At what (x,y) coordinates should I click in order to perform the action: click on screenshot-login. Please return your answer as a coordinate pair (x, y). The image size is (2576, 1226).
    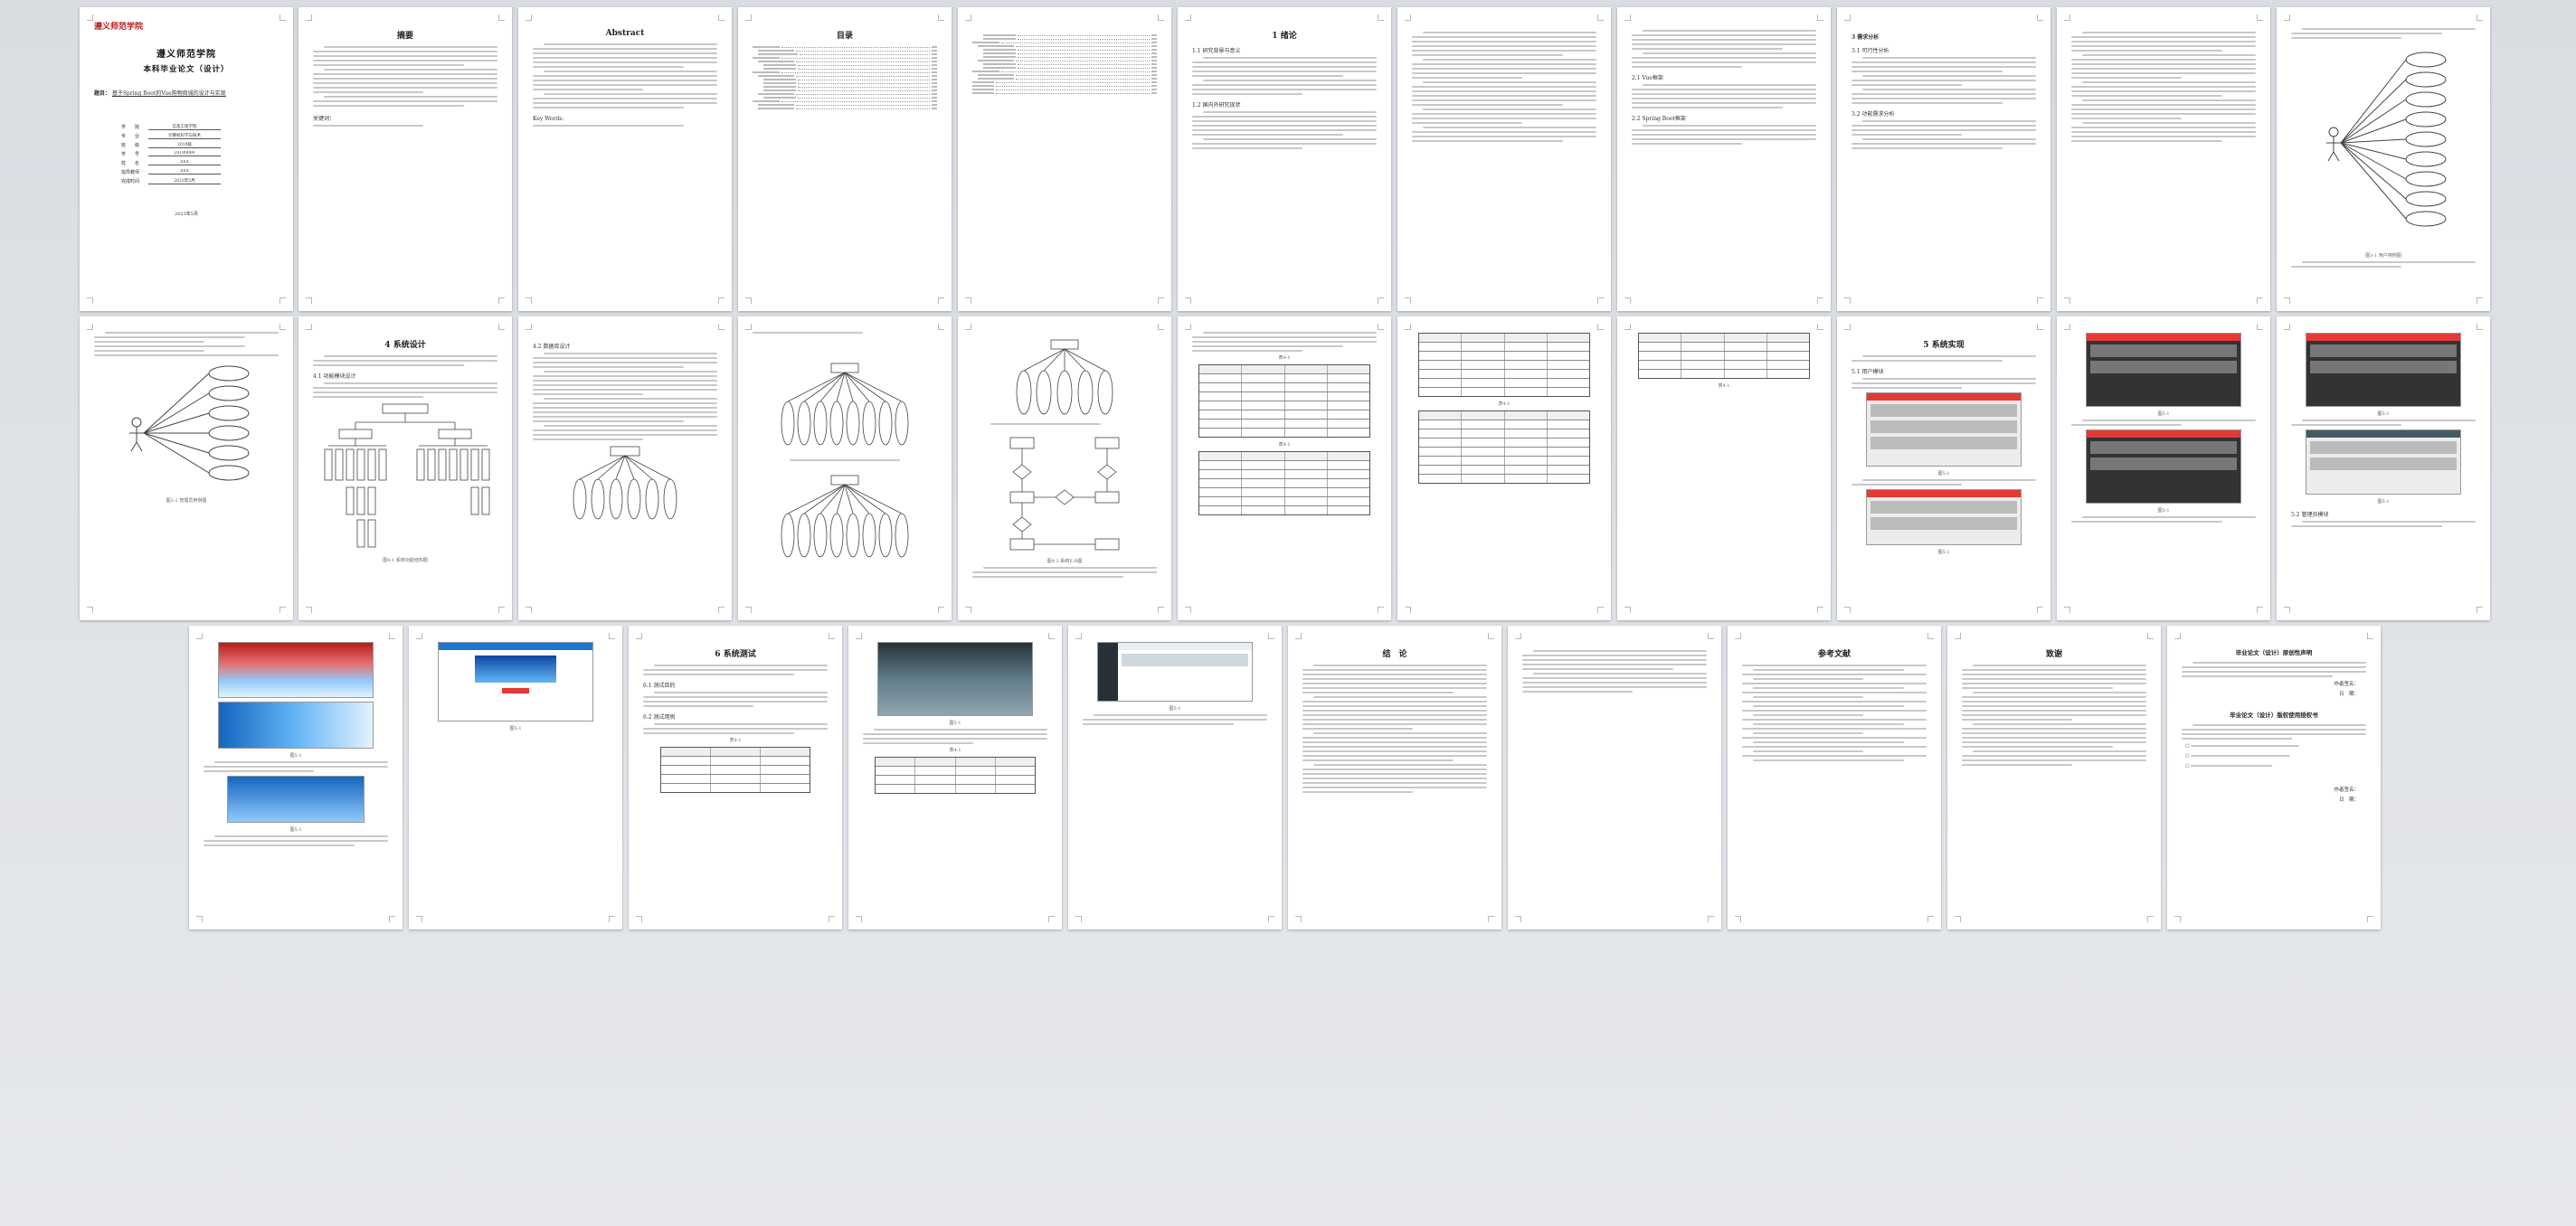
    Looking at the image, I should click on (955, 679).